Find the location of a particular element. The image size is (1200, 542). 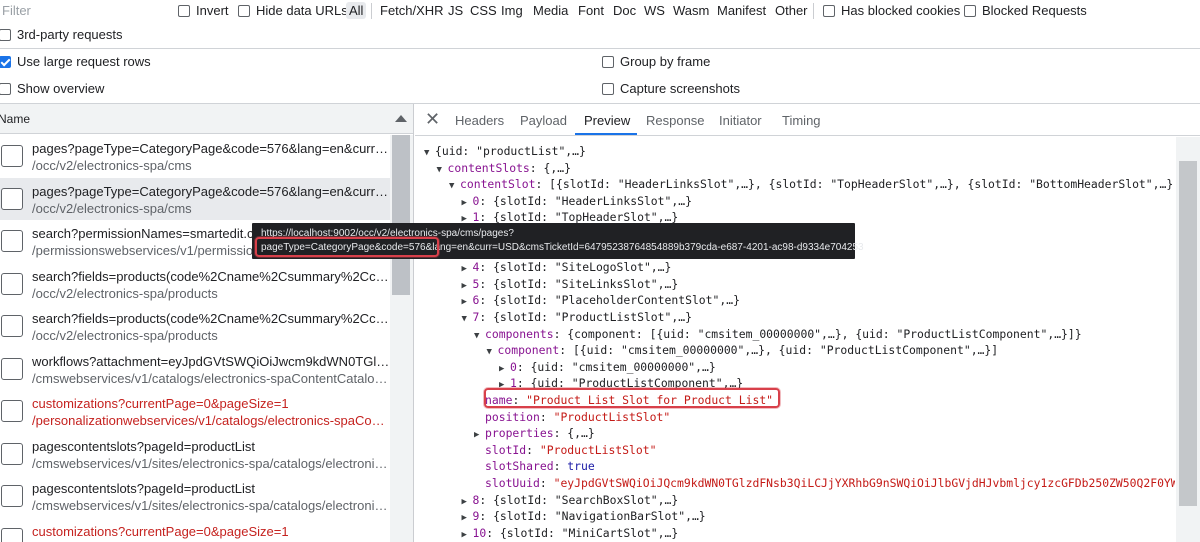

table-row: customizations?currentPage=0&pageSize=1 is located at coordinates (195, 530).